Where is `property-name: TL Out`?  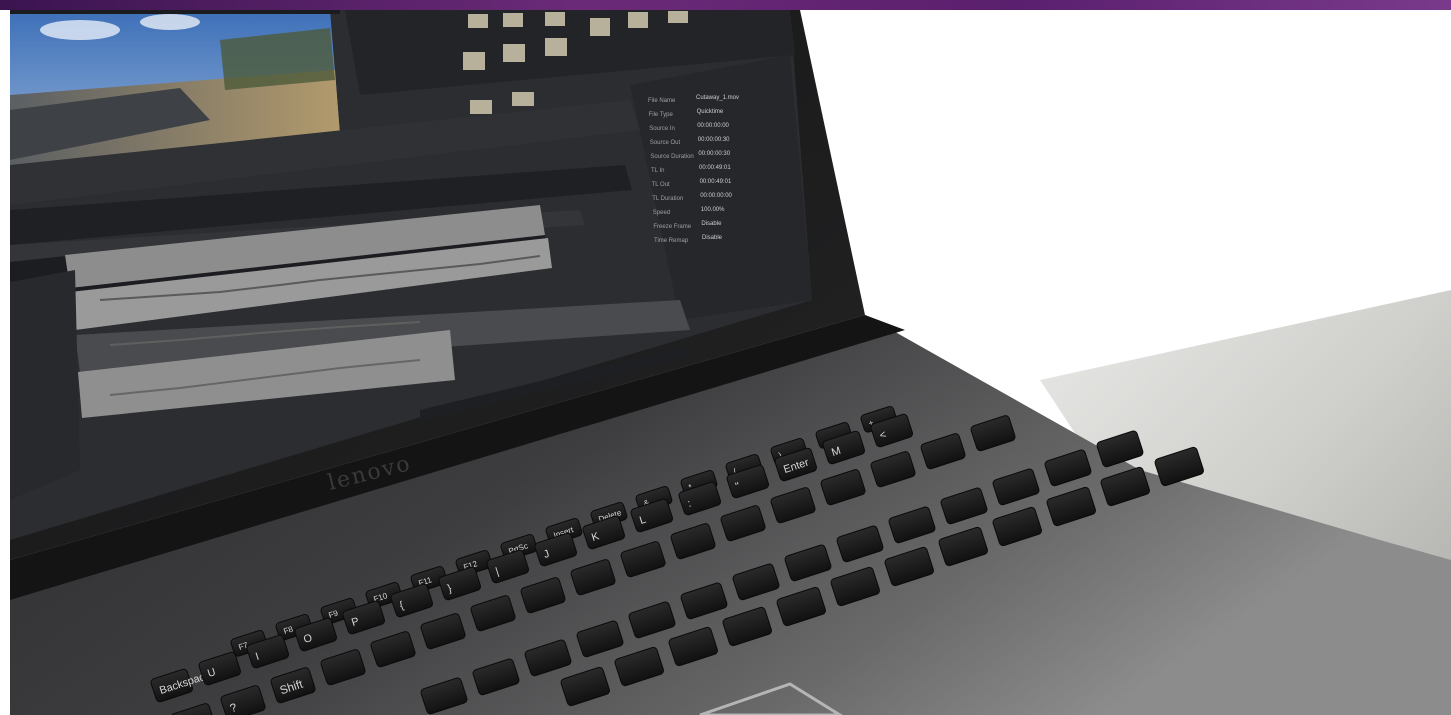 property-name: TL Out is located at coordinates (661, 185).